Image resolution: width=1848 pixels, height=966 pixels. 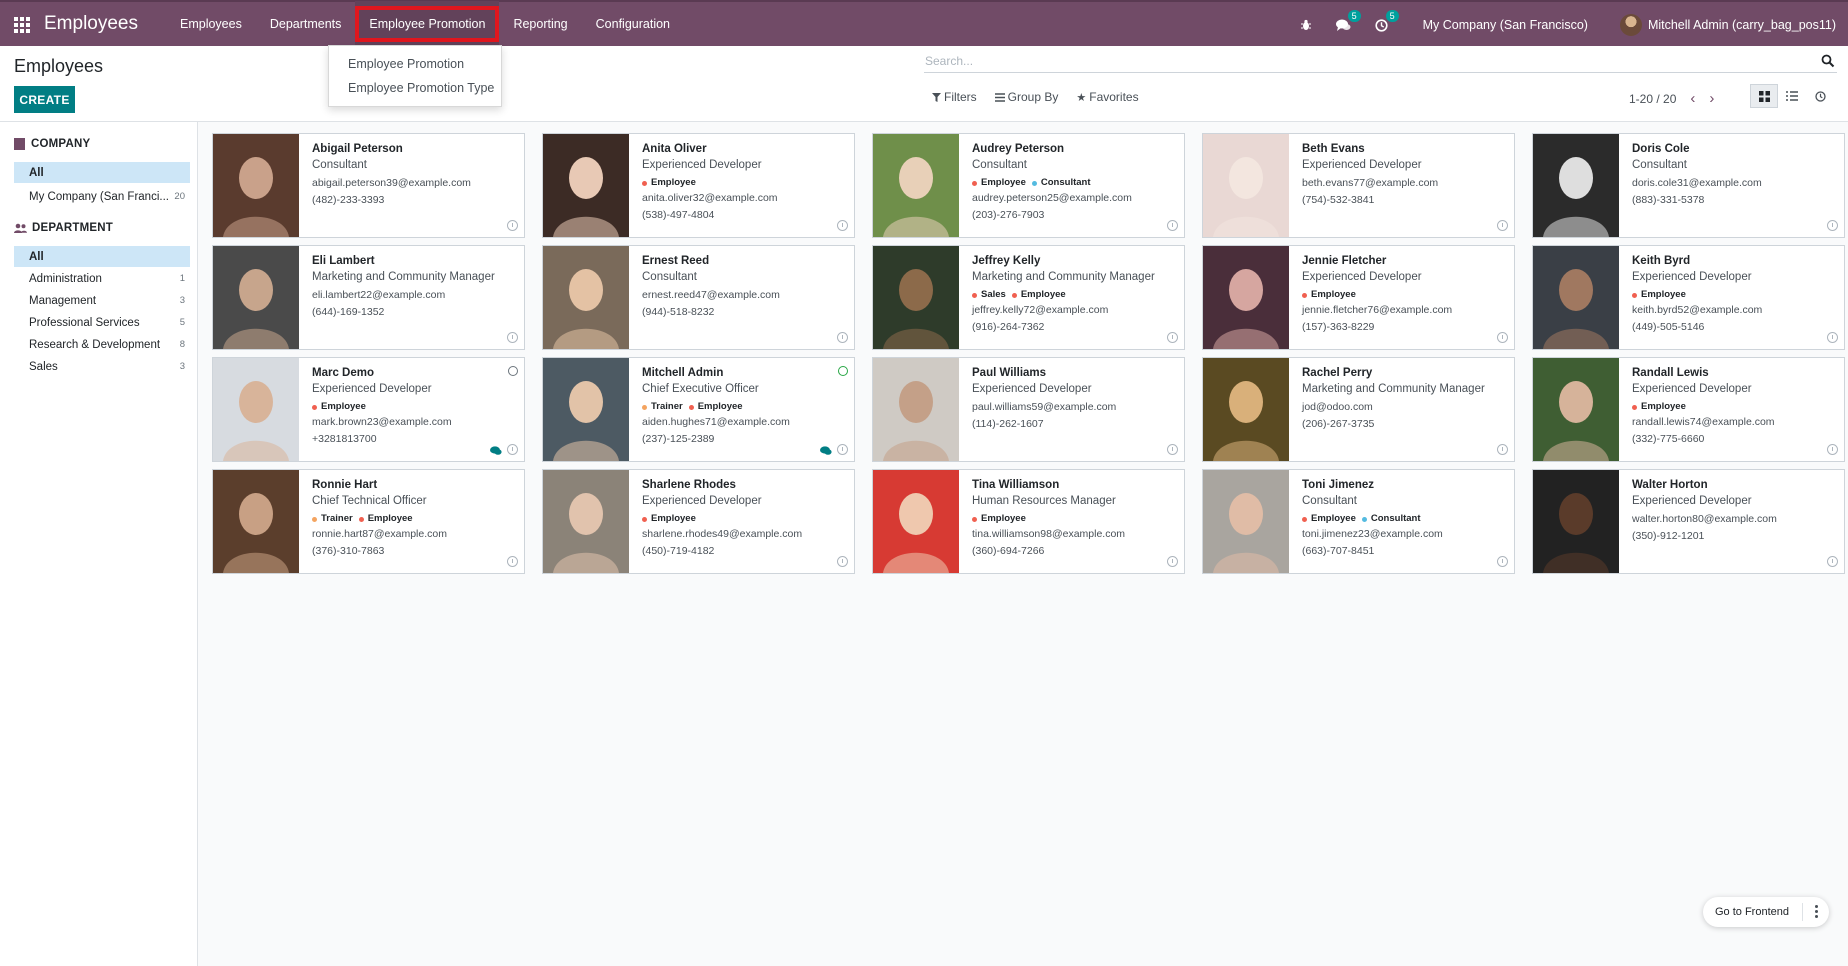 What do you see at coordinates (702, 165) in the screenshot?
I see `employee-job-title: Experienced Developer` at bounding box center [702, 165].